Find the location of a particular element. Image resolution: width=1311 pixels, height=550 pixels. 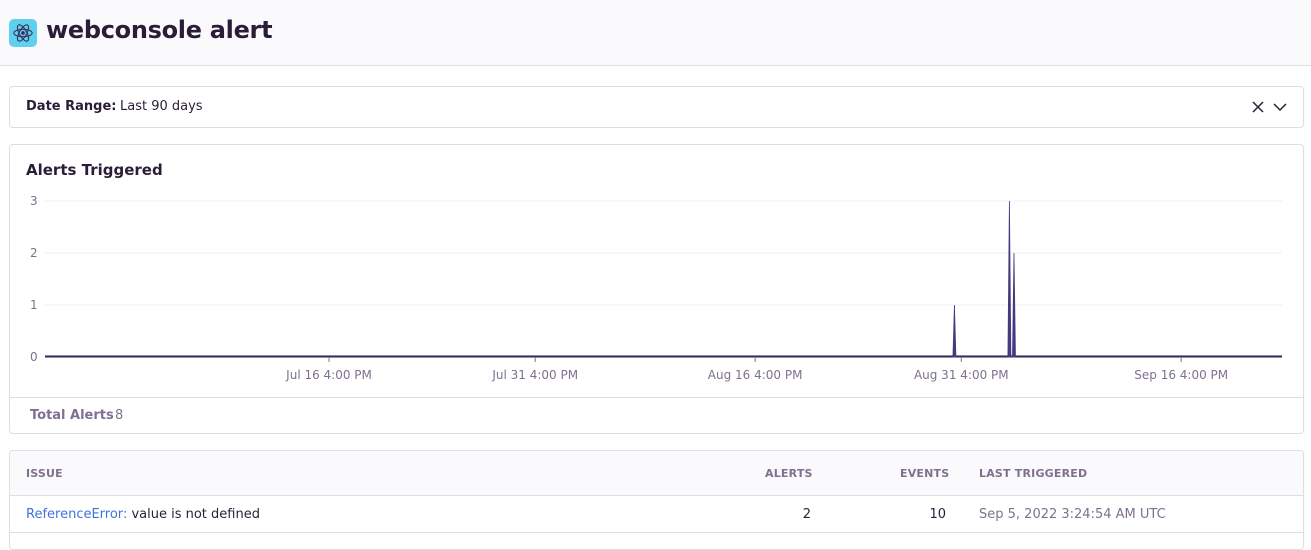

total-alerts-label: Total Alerts is located at coordinates (72, 415).